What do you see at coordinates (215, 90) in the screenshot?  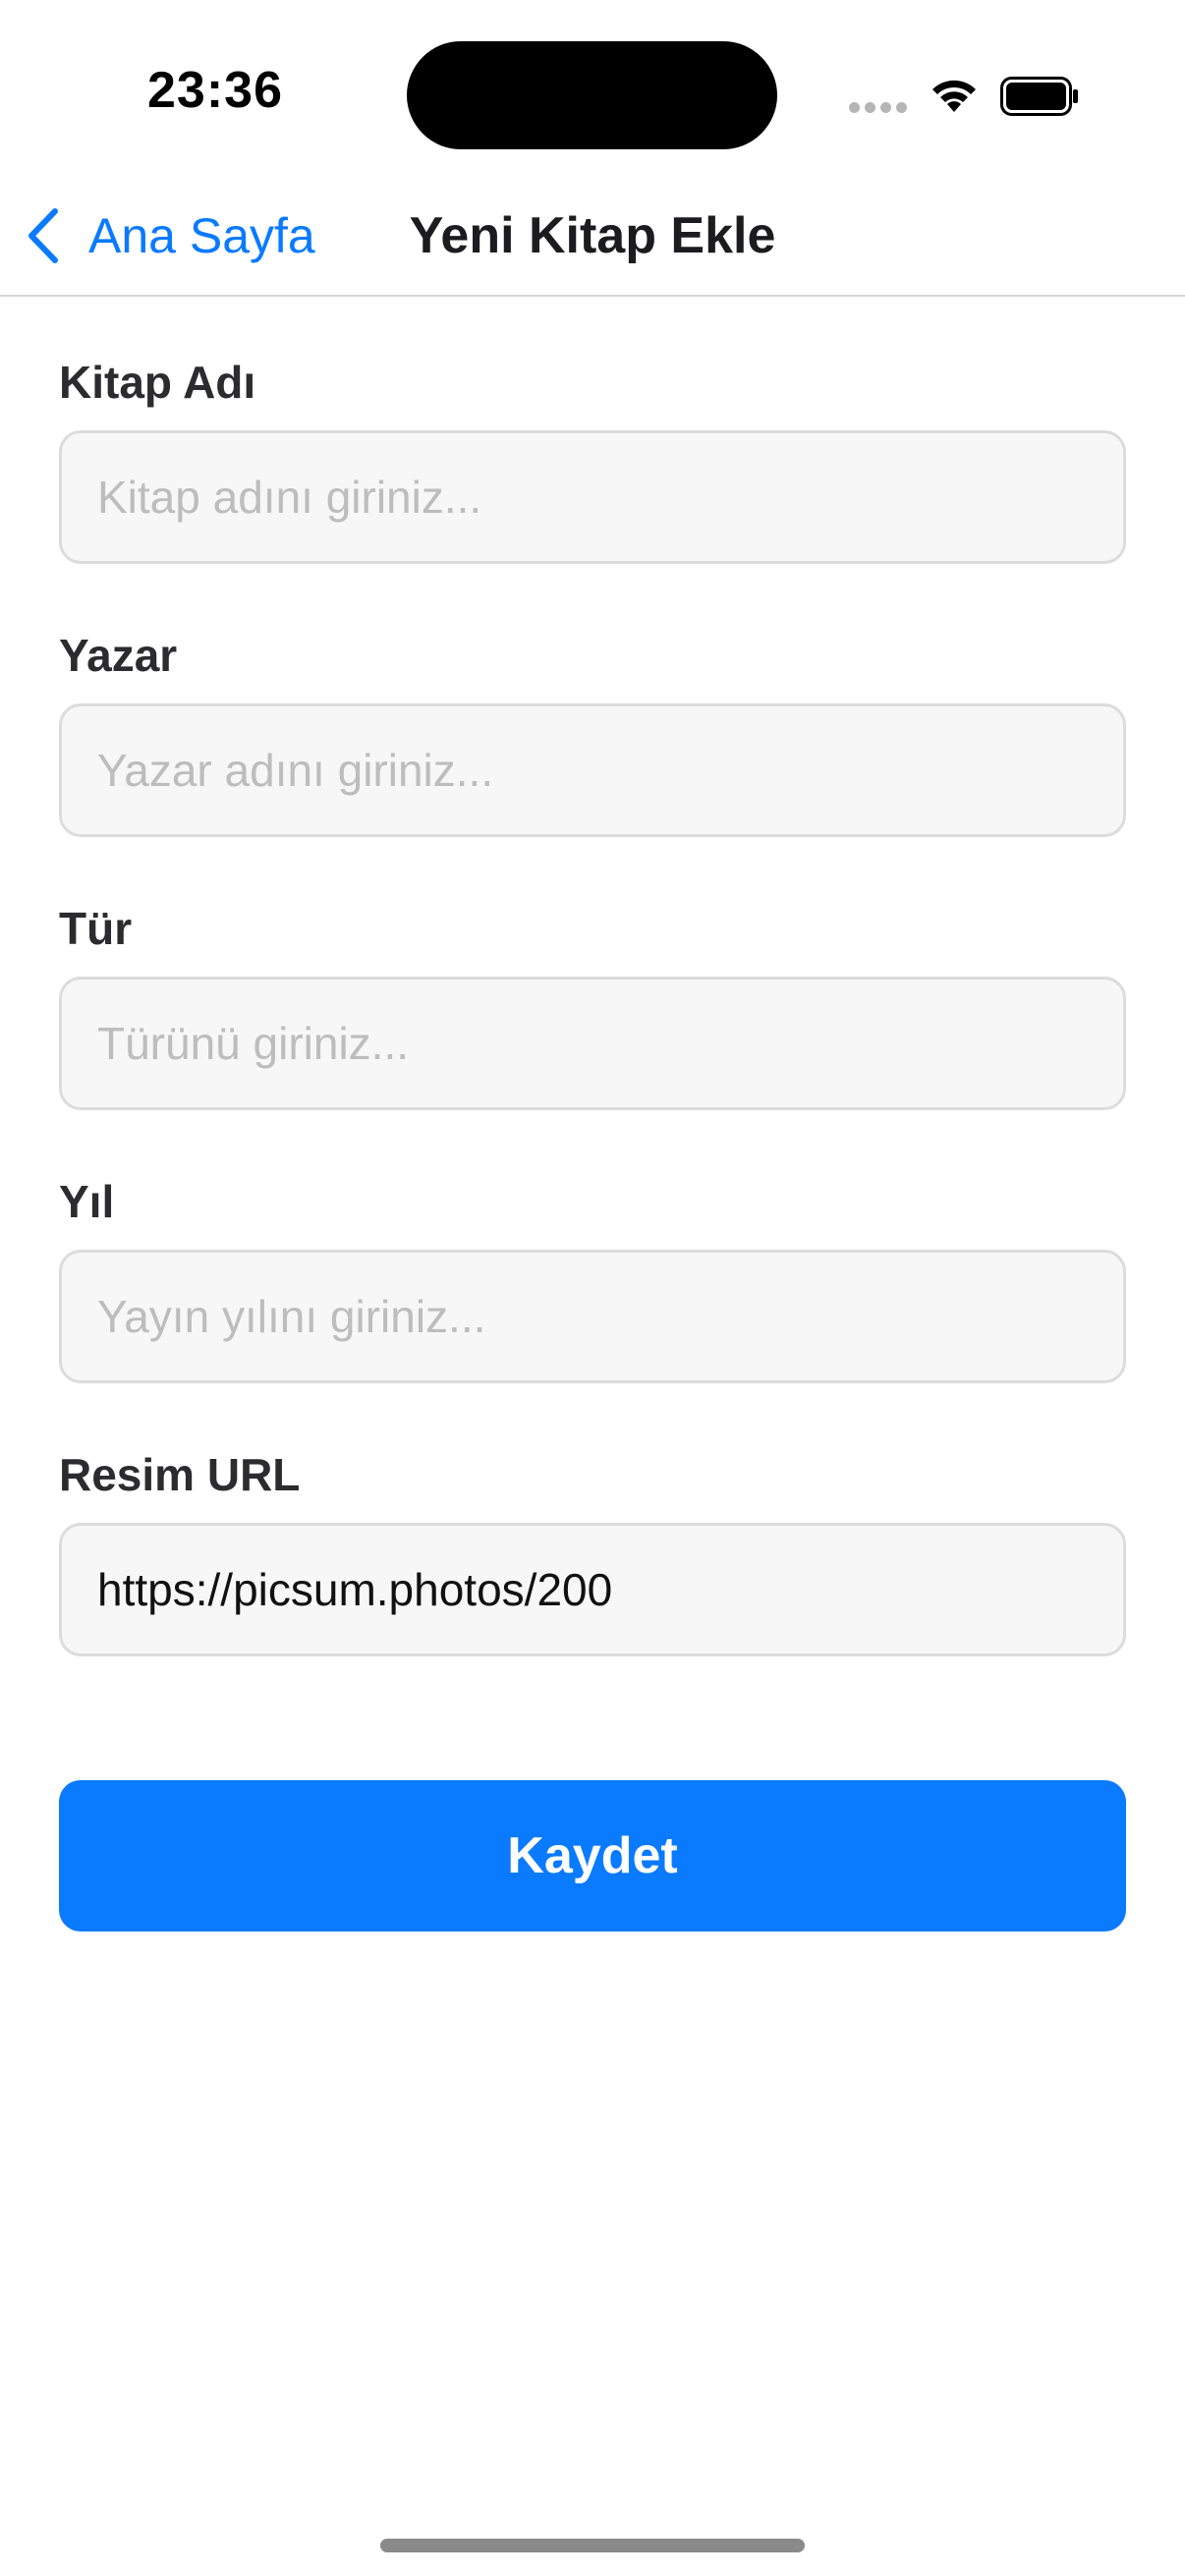 I see `status-time: 23:36` at bounding box center [215, 90].